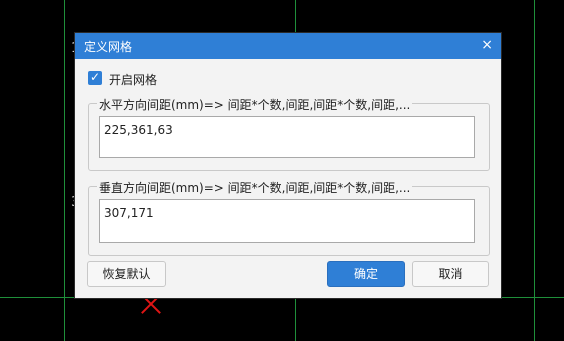  Describe the element at coordinates (287, 221) in the screenshot. I see `vertical-spacing-input: 307,171` at that location.